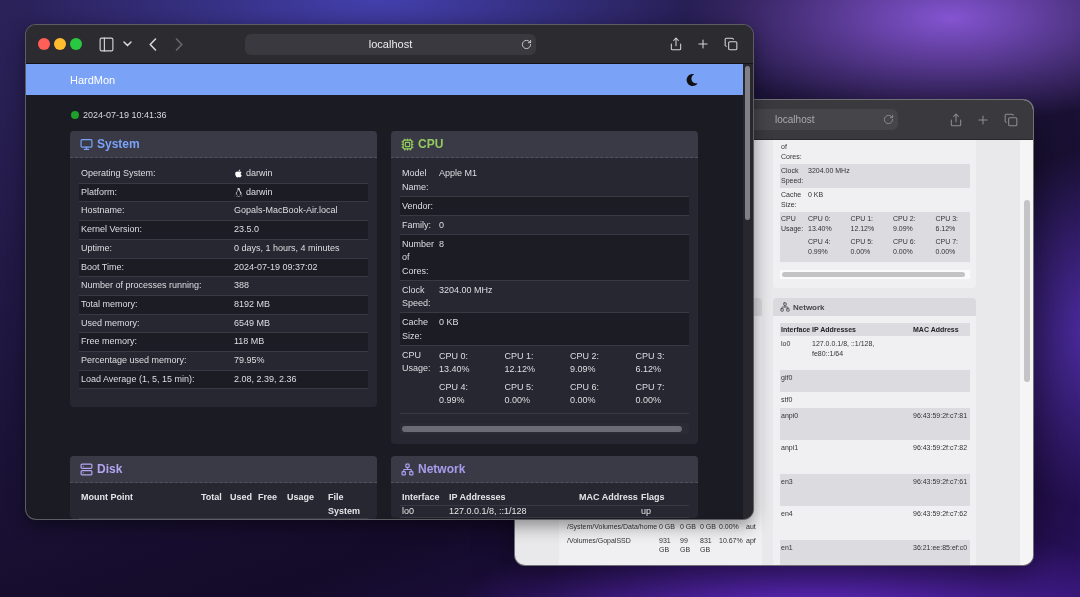 The image size is (1080, 597). Describe the element at coordinates (267, 497) in the screenshot. I see `column-header: Free` at that location.